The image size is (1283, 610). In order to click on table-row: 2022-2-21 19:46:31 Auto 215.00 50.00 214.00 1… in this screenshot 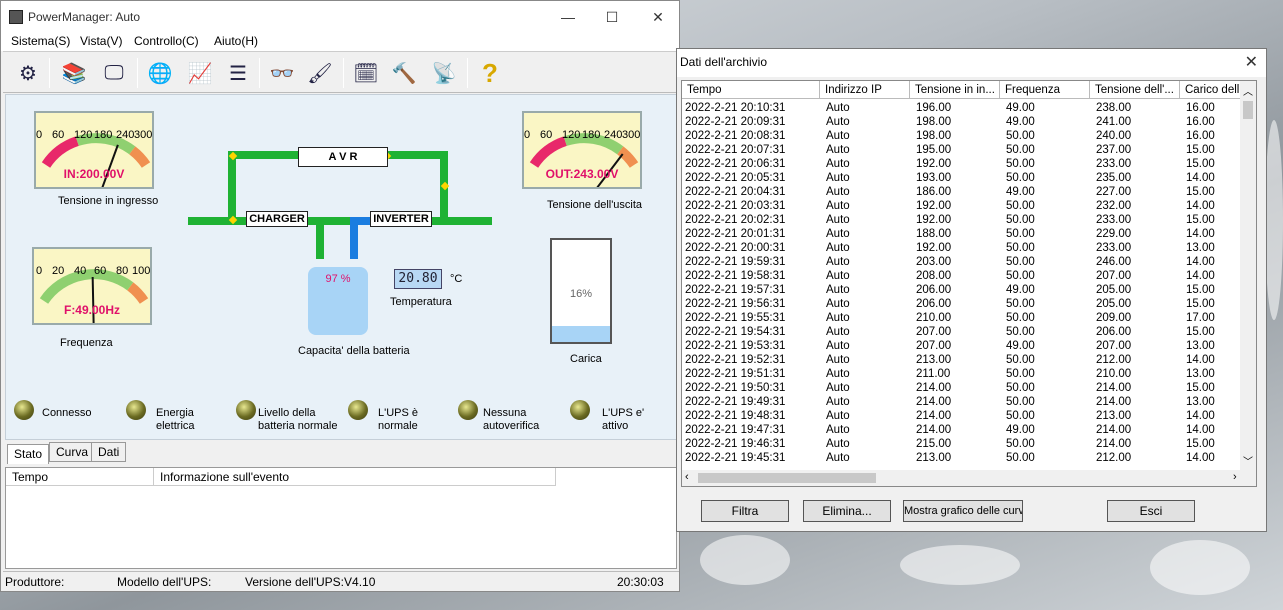, I will do `click(962, 444)`.